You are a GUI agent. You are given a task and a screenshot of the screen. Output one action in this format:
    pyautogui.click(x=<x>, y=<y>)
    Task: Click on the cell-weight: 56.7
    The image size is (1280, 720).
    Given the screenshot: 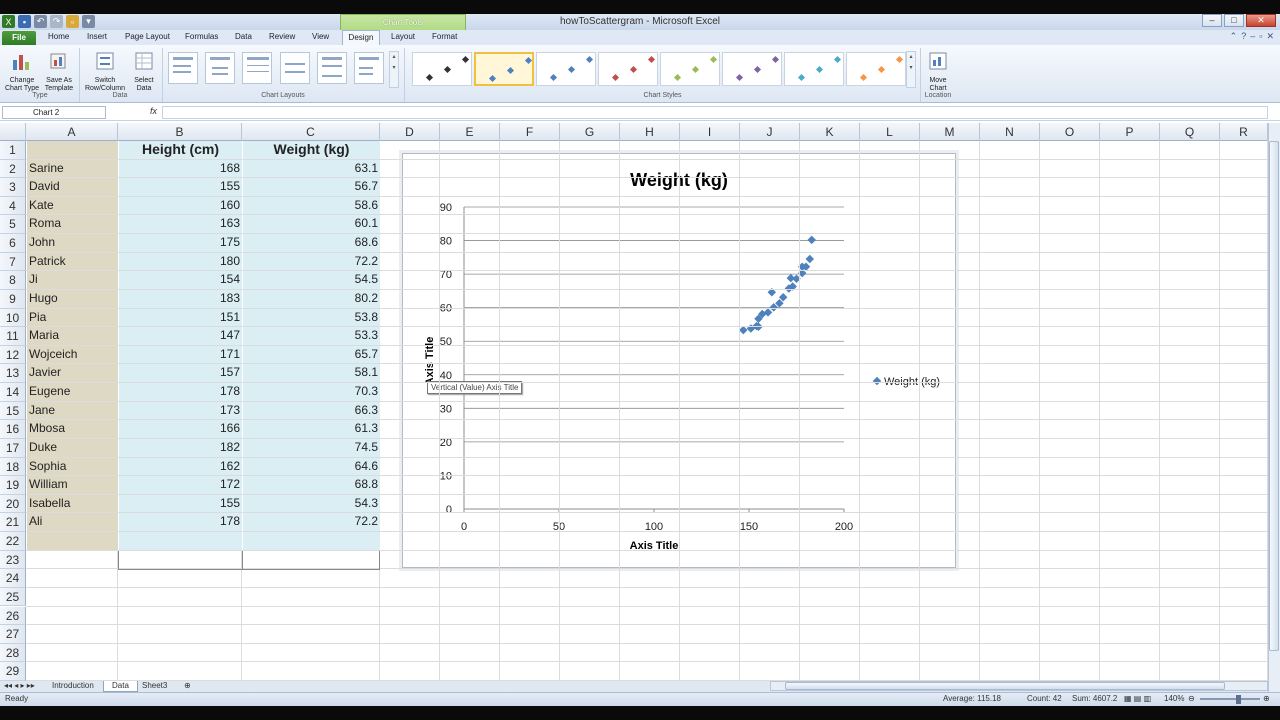 What is the action you would take?
    pyautogui.click(x=311, y=187)
    